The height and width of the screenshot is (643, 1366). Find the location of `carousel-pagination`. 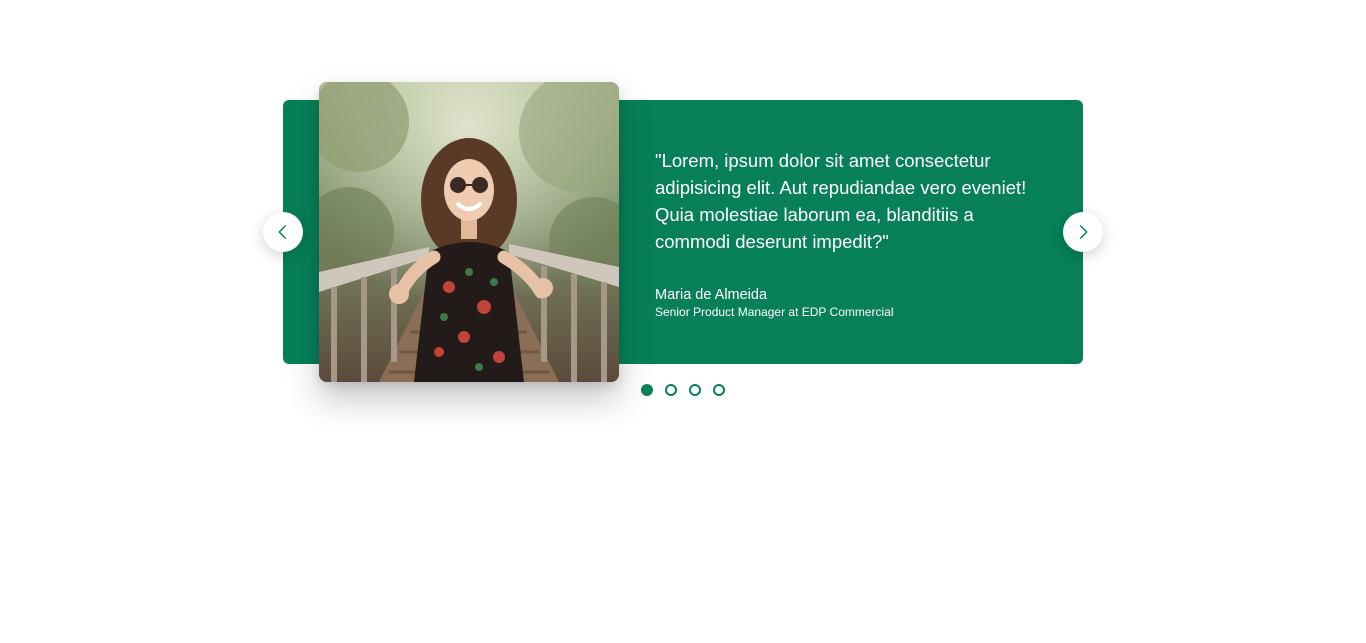

carousel-pagination is located at coordinates (683, 390).